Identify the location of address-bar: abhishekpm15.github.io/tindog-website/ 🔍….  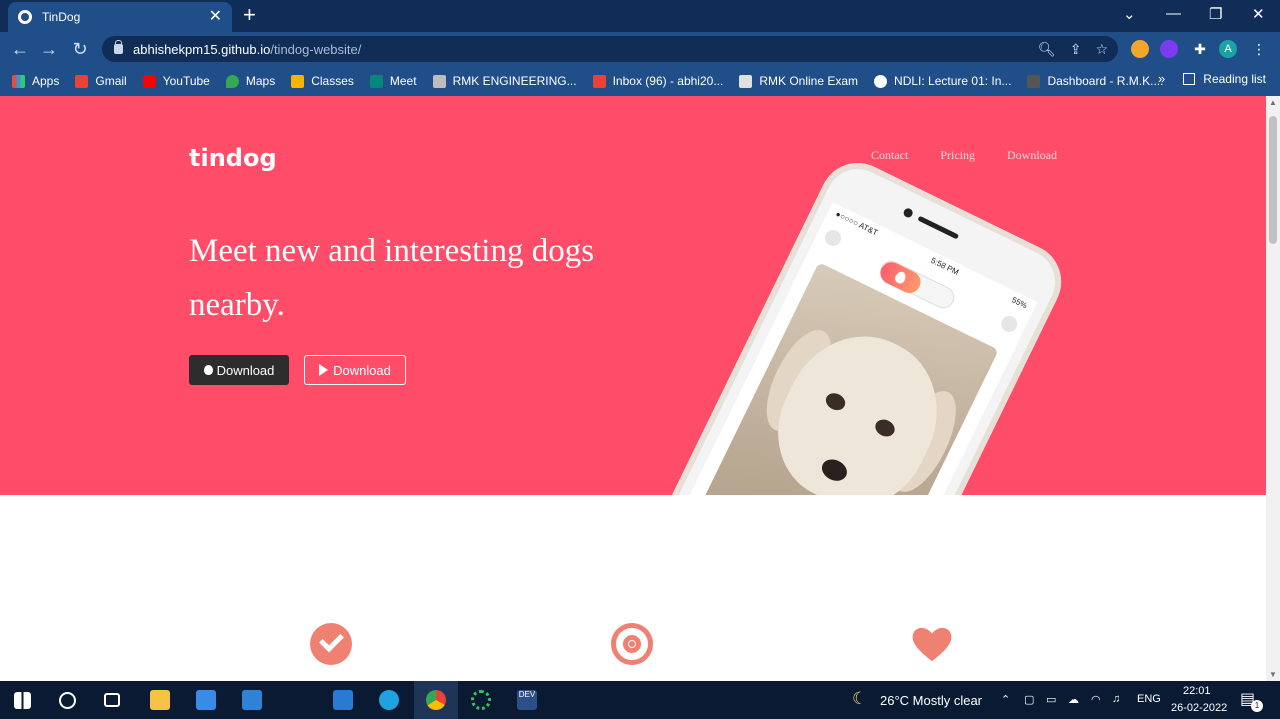
(610, 49).